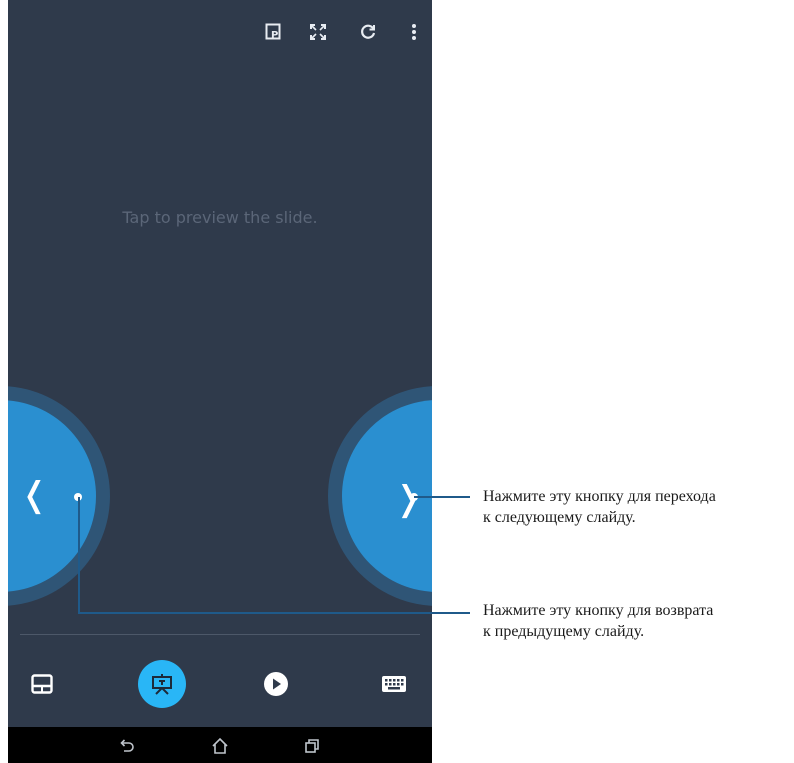 The image size is (794, 763). What do you see at coordinates (598, 610) in the screenshot?
I see `prev-callout-line1: Нажмите эту кнопку для возврата` at bounding box center [598, 610].